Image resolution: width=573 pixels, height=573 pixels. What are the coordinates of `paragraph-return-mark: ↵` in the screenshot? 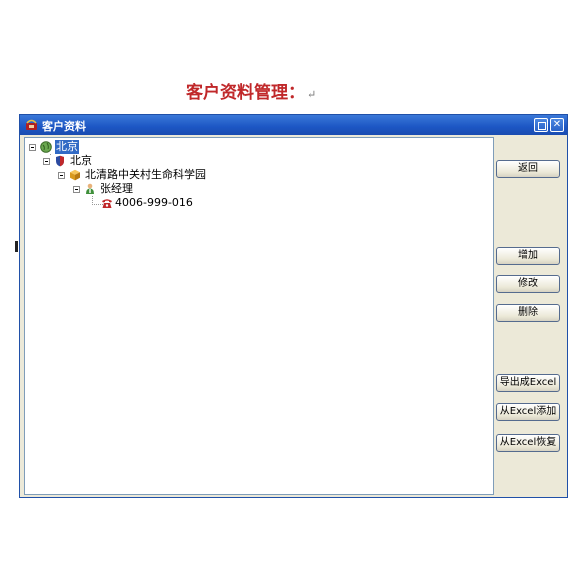 It's located at (312, 94).